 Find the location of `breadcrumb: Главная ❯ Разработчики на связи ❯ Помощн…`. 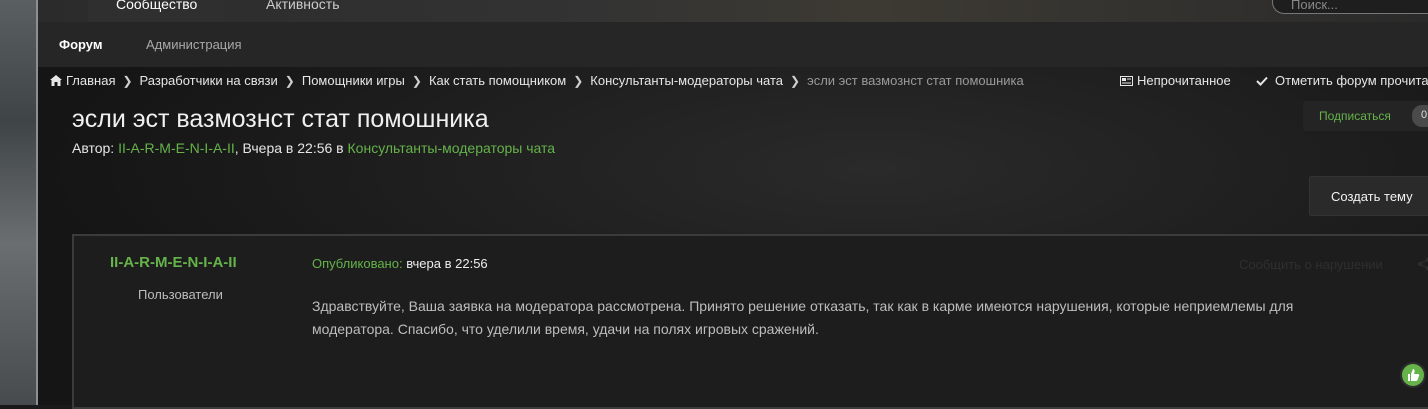

breadcrumb: Главная ❯ Разработчики на связи ❯ Помощн… is located at coordinates (537, 80).